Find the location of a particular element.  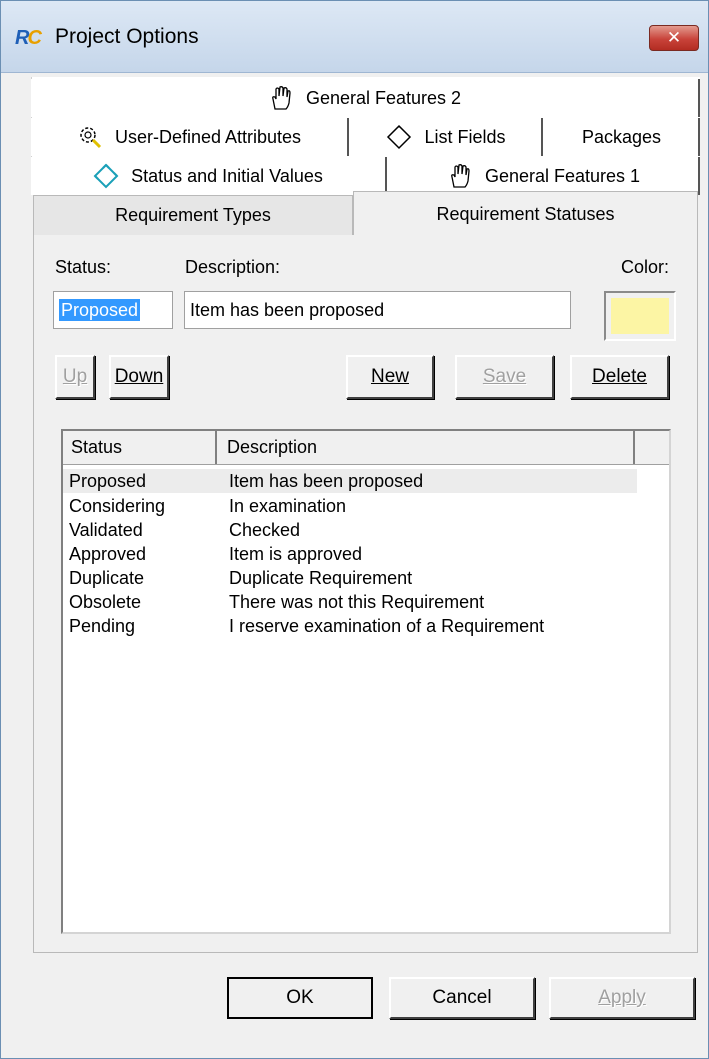

delete-button-label: Delete is located at coordinates (619, 376).